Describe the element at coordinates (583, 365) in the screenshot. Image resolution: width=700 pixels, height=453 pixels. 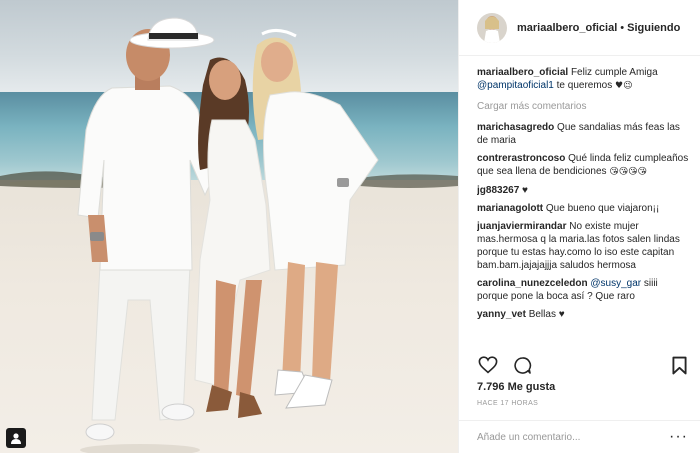
I see `post-actions-bar` at that location.